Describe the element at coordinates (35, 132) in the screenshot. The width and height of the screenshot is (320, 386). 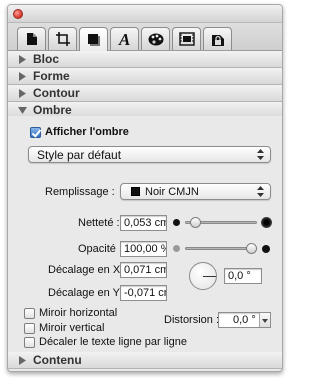
I see `show-shadow-checkbox` at that location.